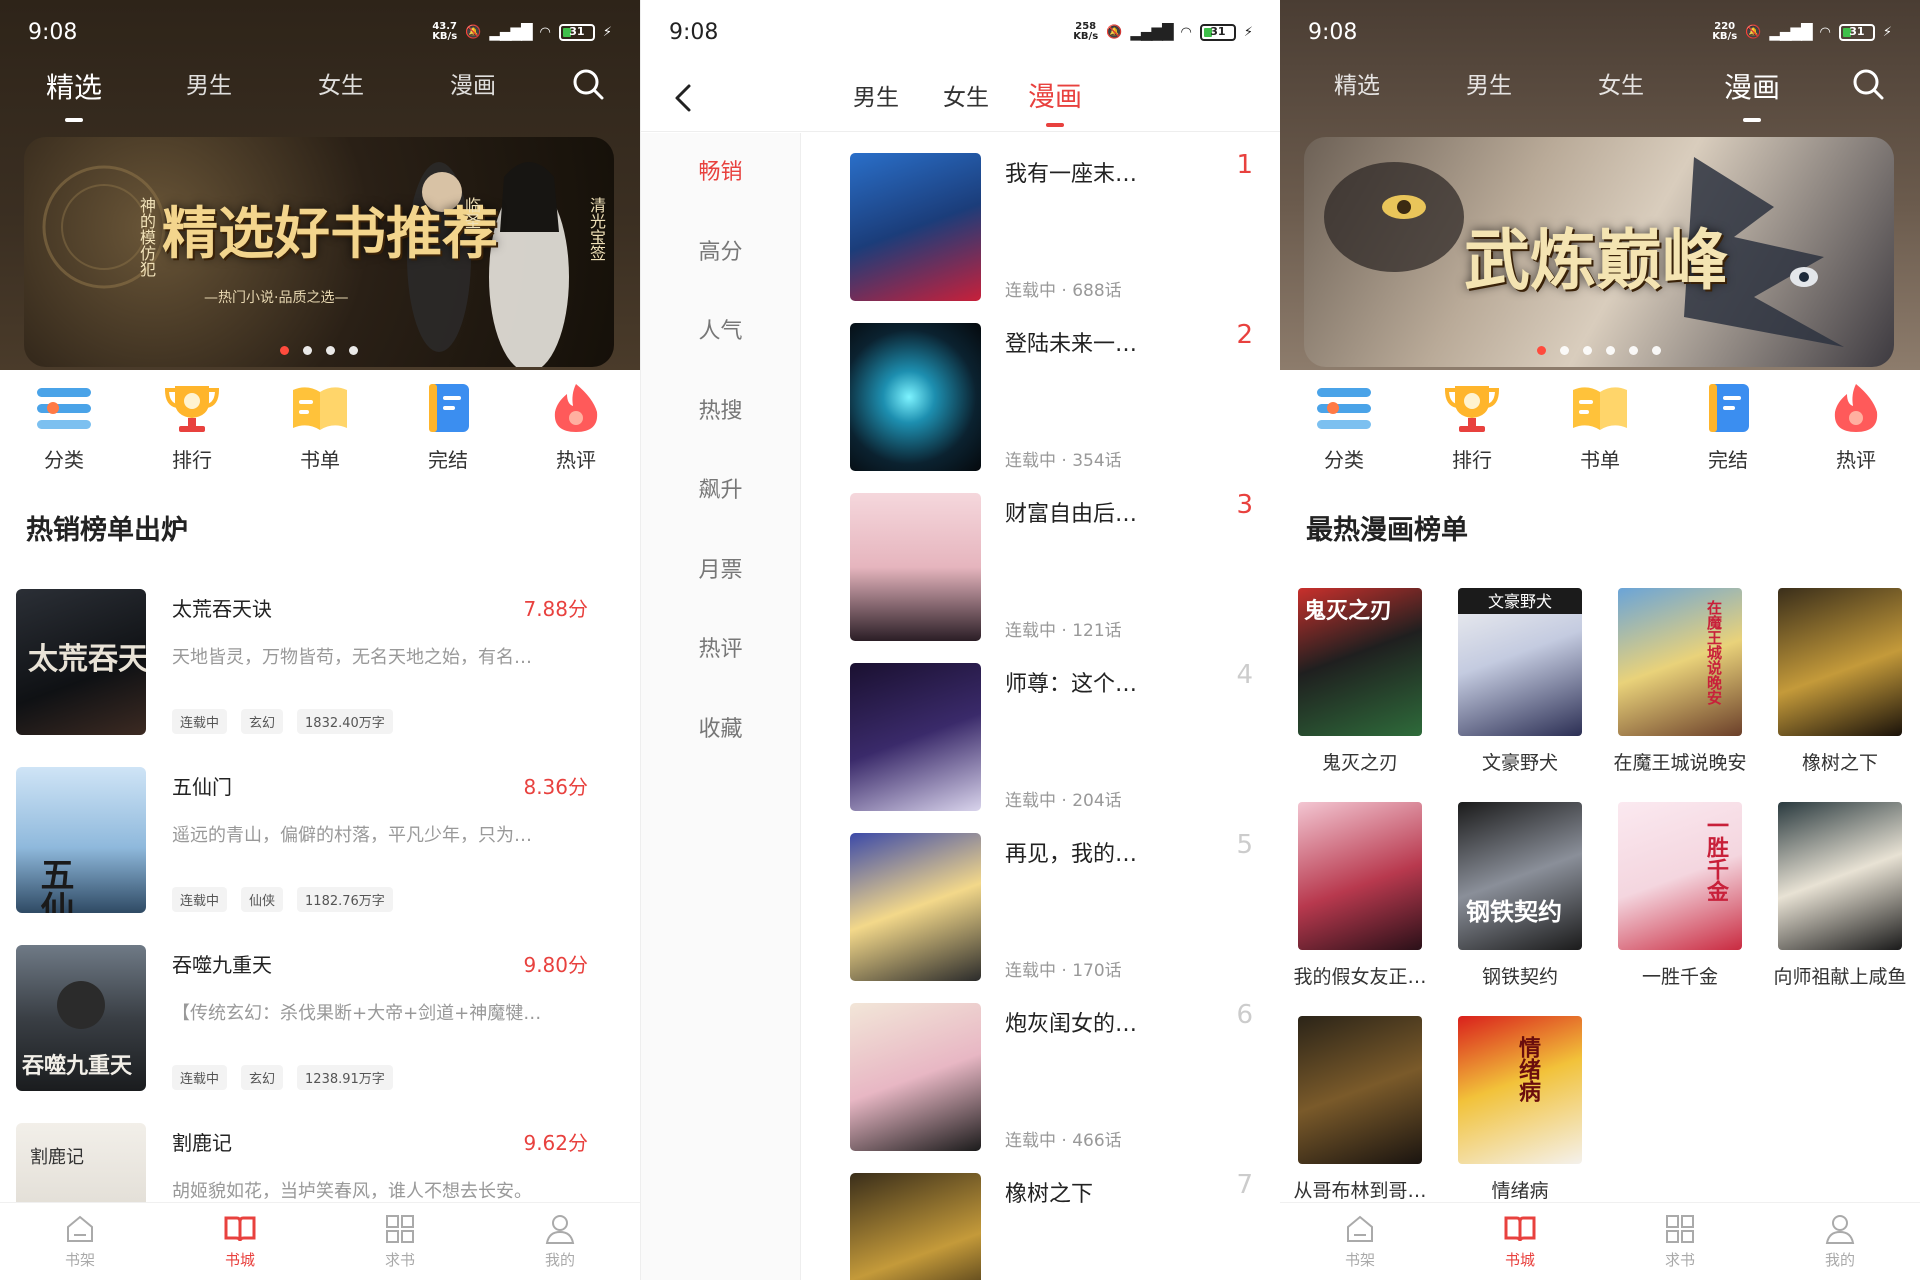  What do you see at coordinates (720, 332) in the screenshot?
I see `sidebar-item-popular: 人气` at bounding box center [720, 332].